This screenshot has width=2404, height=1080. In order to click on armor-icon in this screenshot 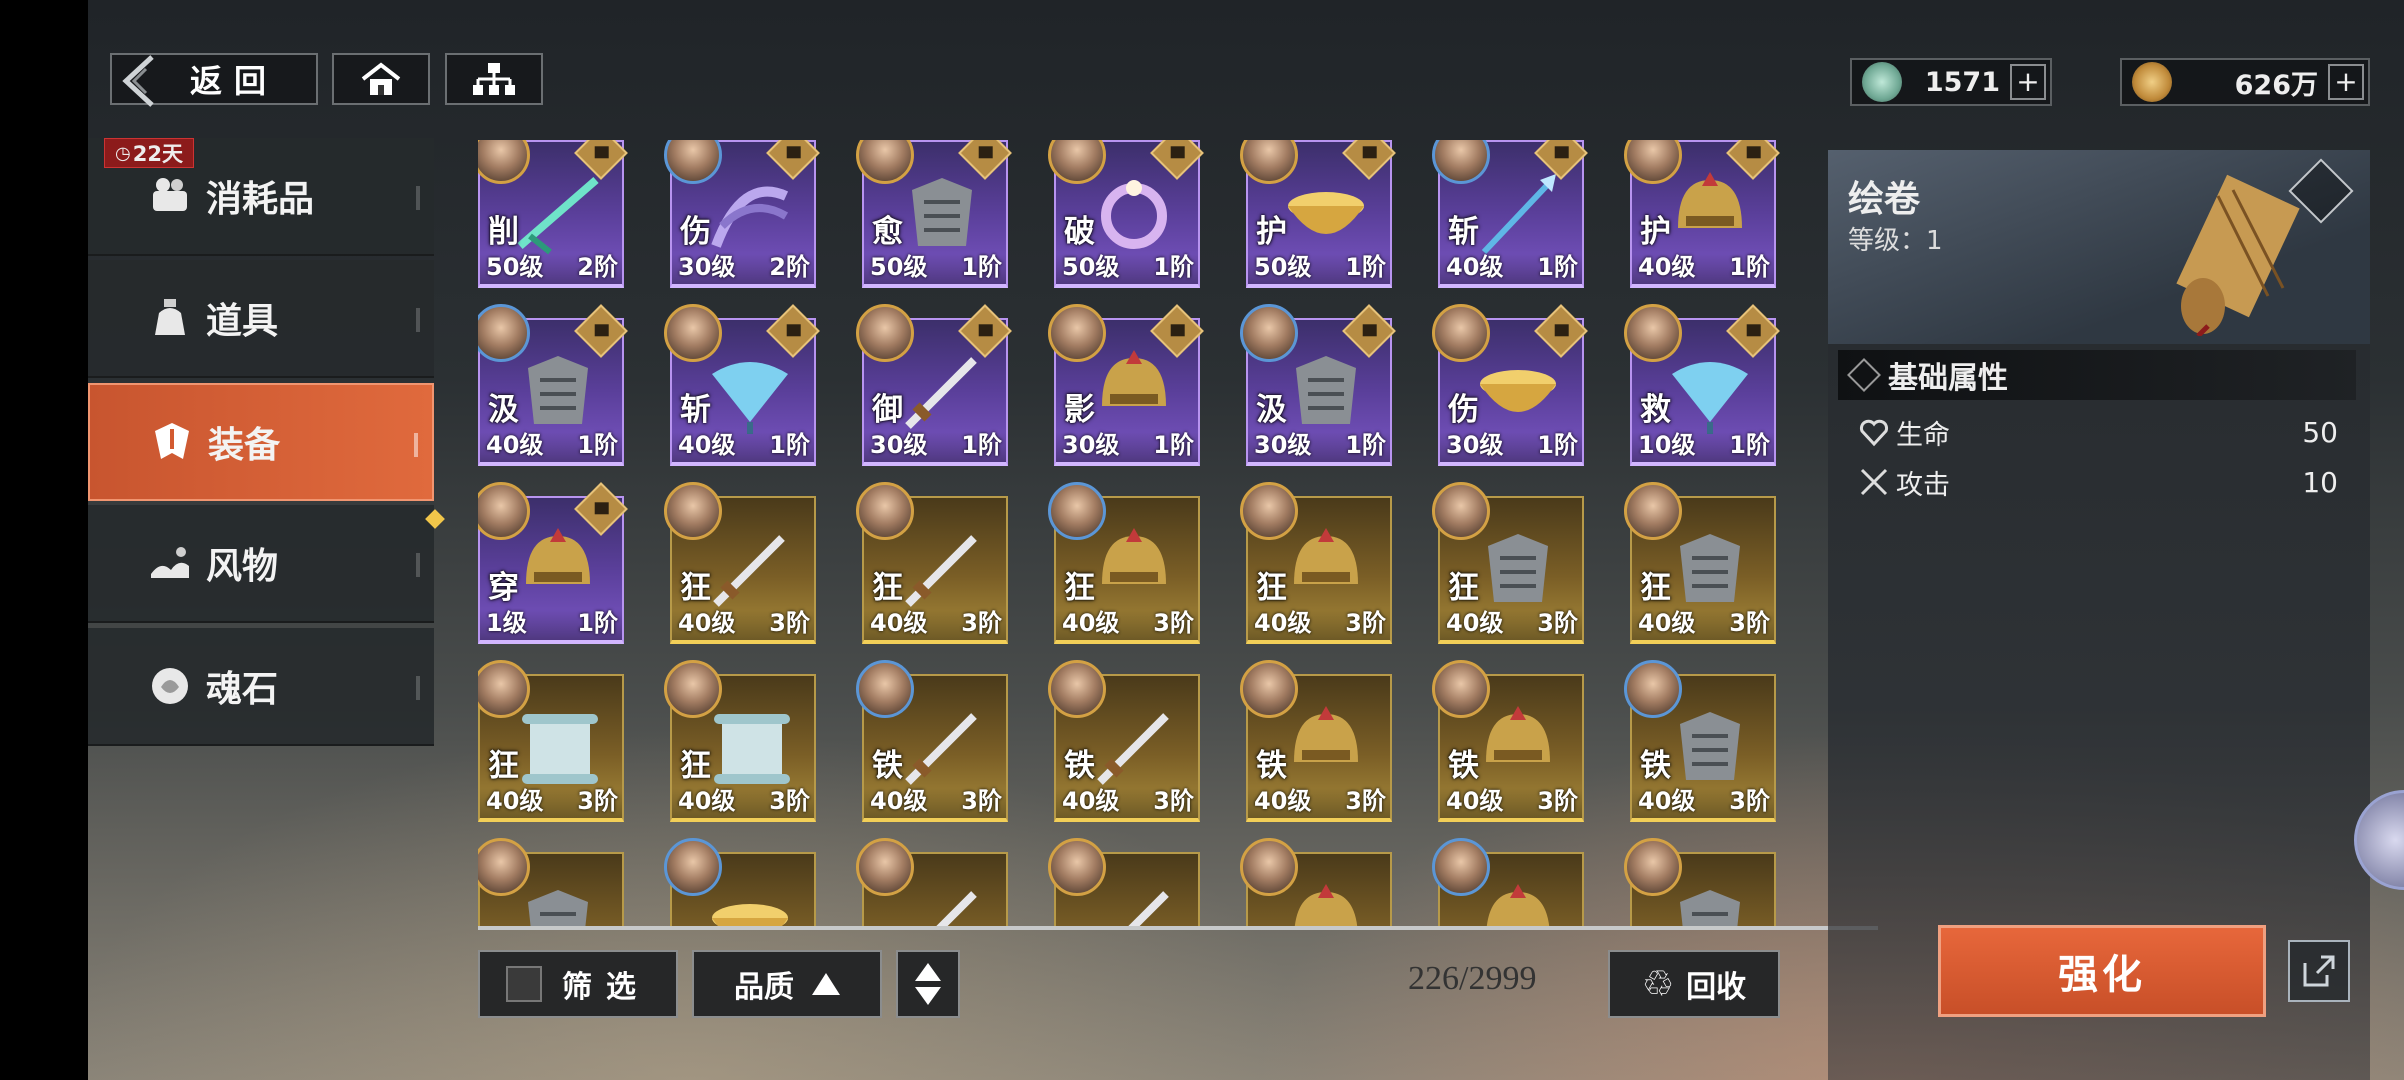, I will do `click(558, 908)`.